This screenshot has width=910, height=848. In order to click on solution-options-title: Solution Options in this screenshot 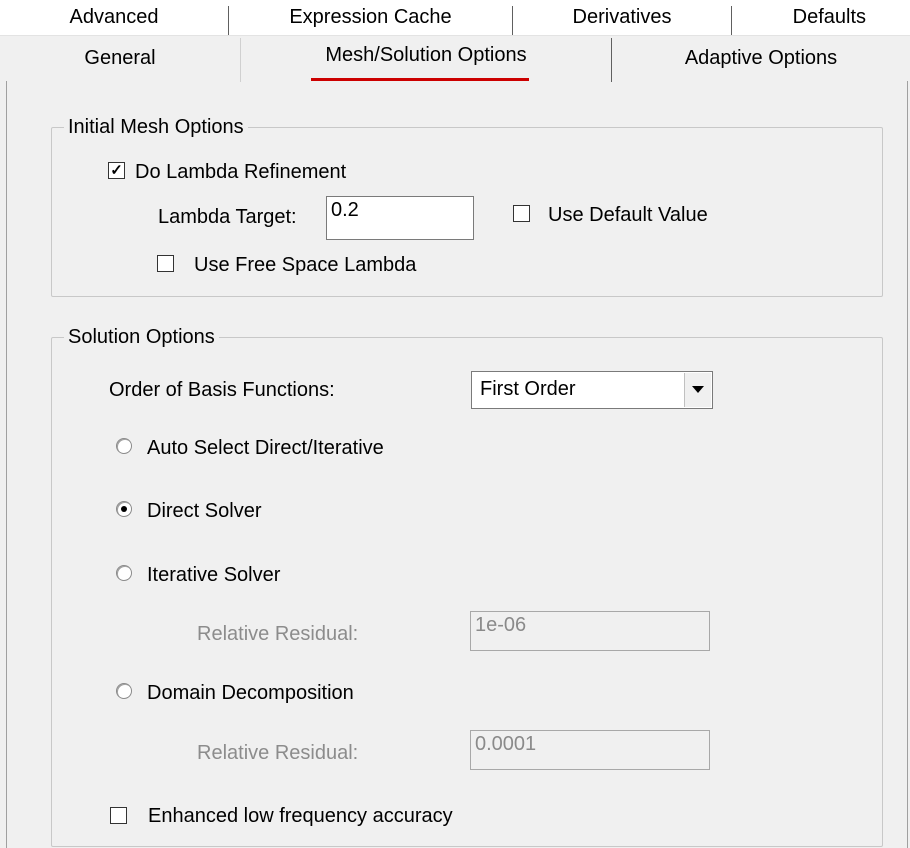, I will do `click(141, 337)`.